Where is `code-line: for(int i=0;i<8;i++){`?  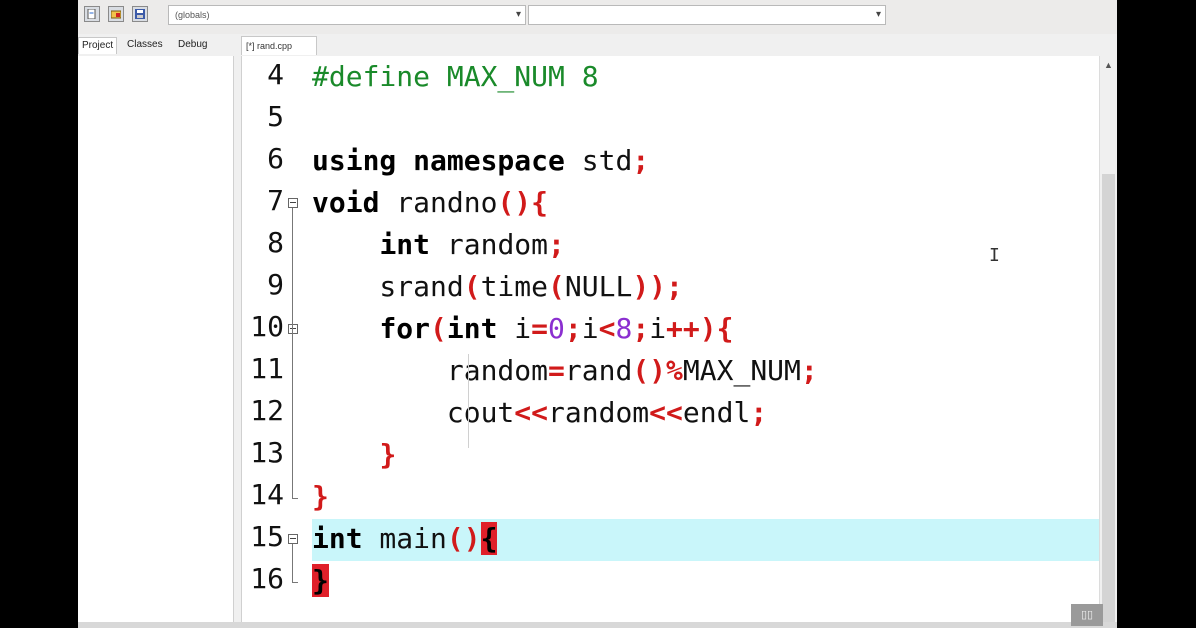 code-line: for(int i=0;i<8;i++){ is located at coordinates (522, 329).